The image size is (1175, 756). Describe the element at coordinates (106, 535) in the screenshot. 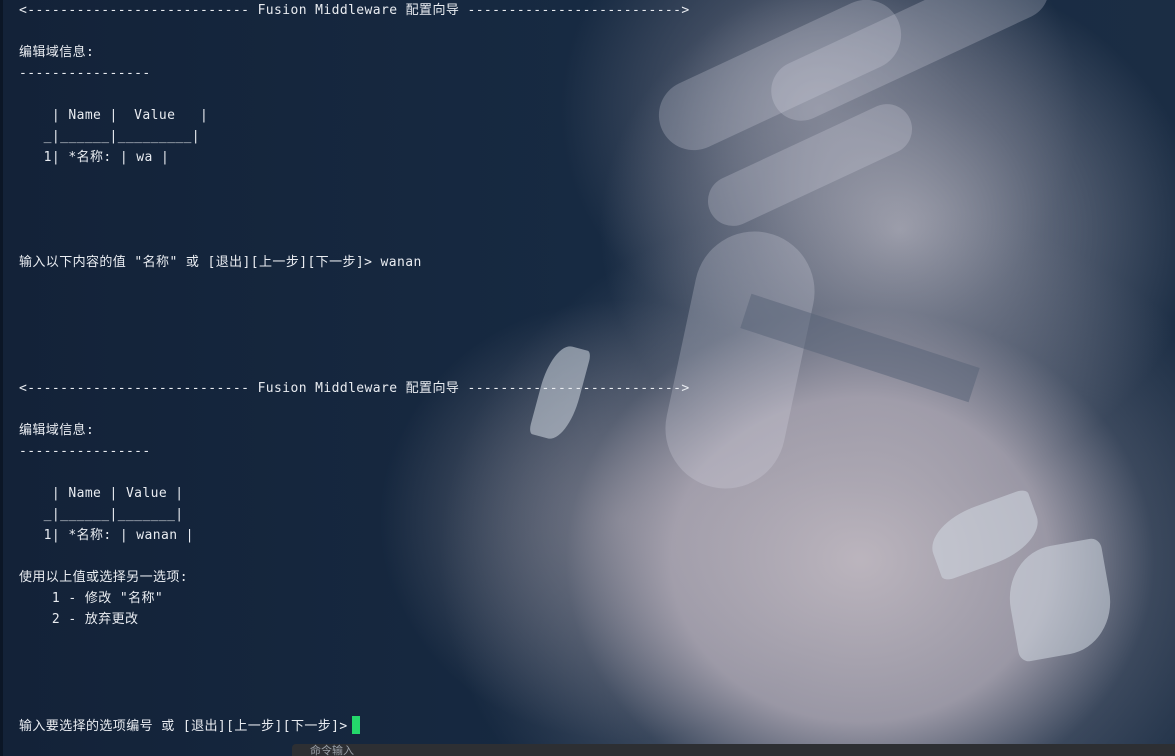

I see `table-row: 1| *名称: | wanan |` at that location.